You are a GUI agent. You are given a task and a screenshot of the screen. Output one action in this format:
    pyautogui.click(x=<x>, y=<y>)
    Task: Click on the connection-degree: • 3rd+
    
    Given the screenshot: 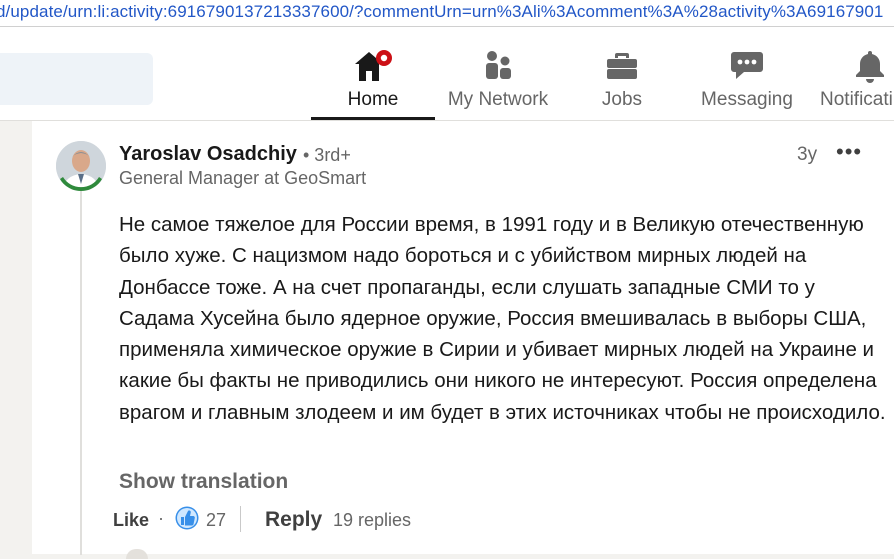 What is the action you would take?
    pyautogui.click(x=327, y=155)
    